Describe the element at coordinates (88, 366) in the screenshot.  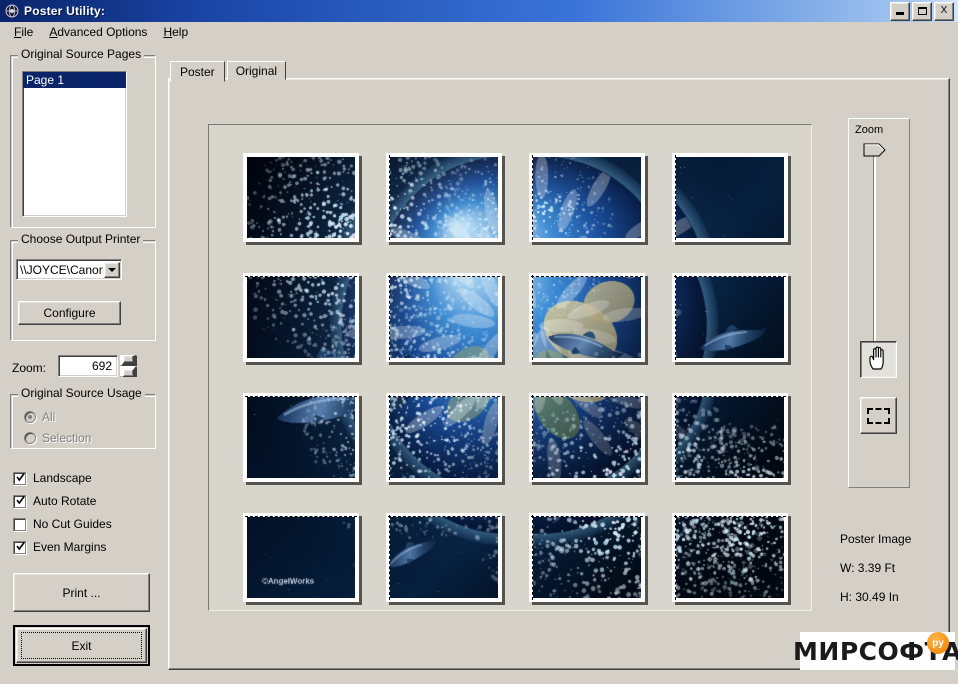
I see `zoom-input: 692` at that location.